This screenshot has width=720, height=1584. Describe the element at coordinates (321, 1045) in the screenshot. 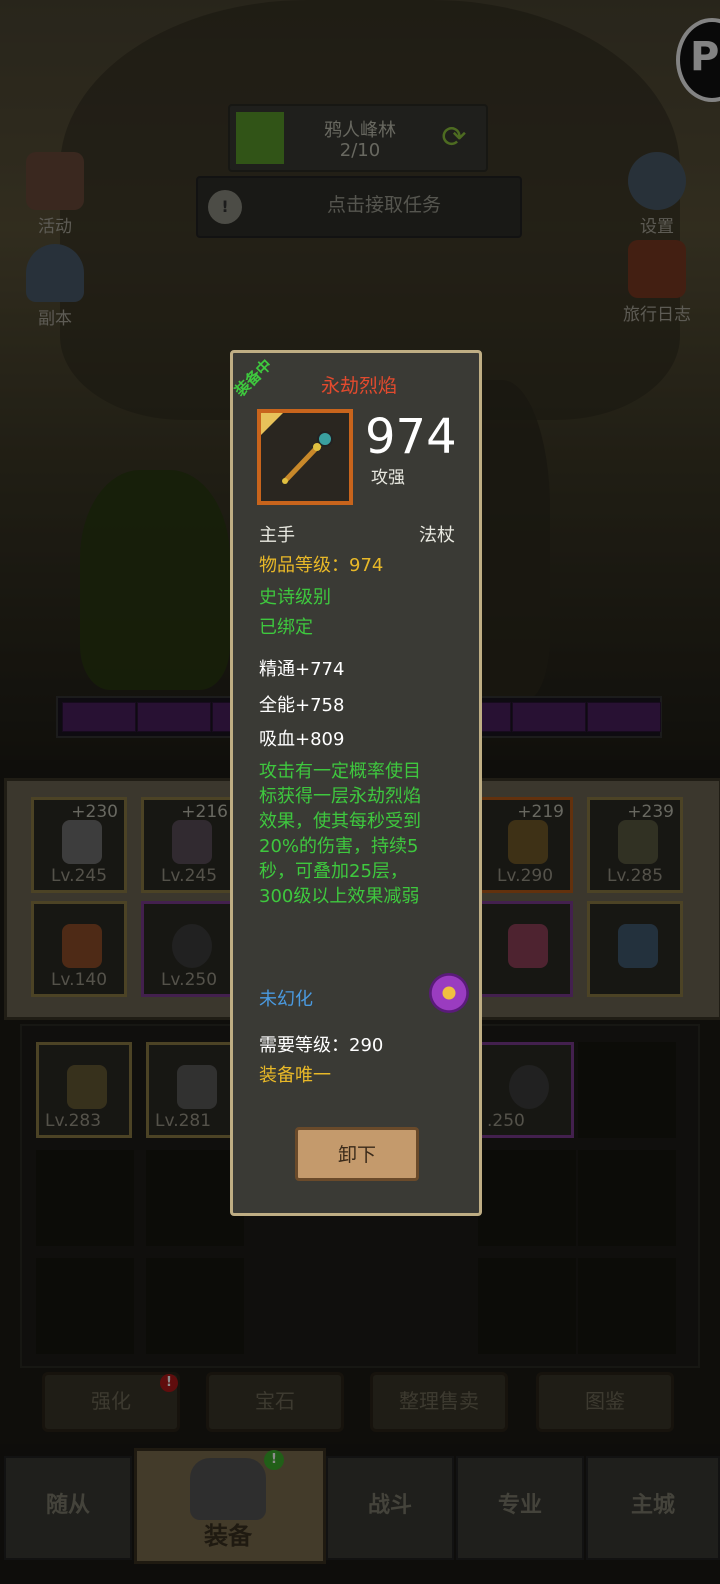

I see `required-level: 需要等级：290` at that location.